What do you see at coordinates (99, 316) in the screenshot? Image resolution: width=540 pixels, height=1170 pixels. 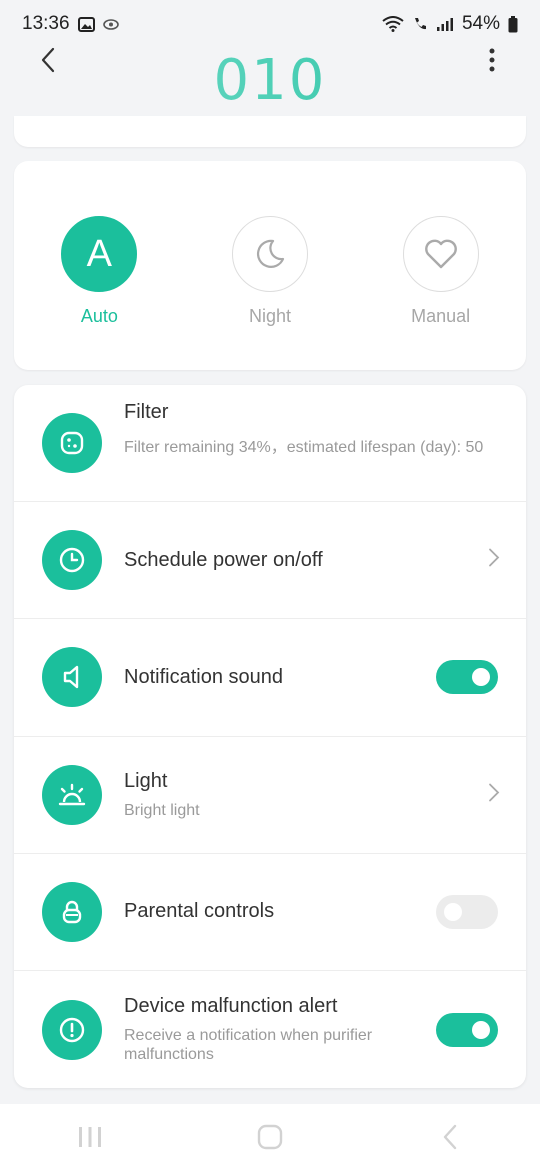 I see `mode-auto-label: Auto` at bounding box center [99, 316].